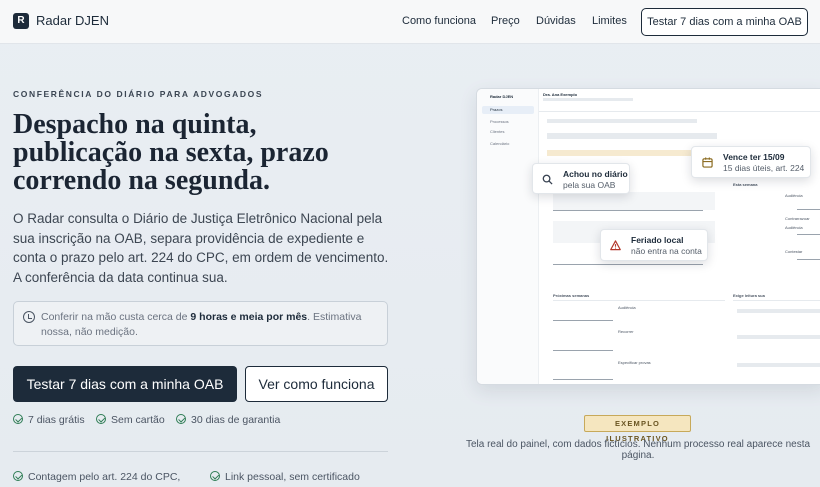  Describe the element at coordinates (508, 110) in the screenshot. I see `sidebar-item-prazos: Prazos` at that location.